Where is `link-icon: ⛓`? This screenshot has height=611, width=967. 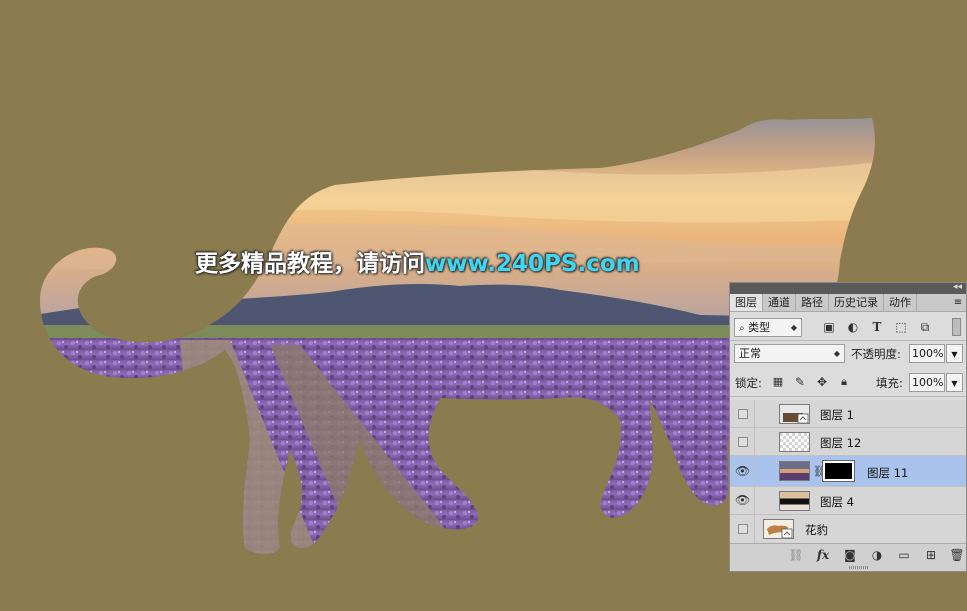
link-icon: ⛓ is located at coordinates (796, 555).